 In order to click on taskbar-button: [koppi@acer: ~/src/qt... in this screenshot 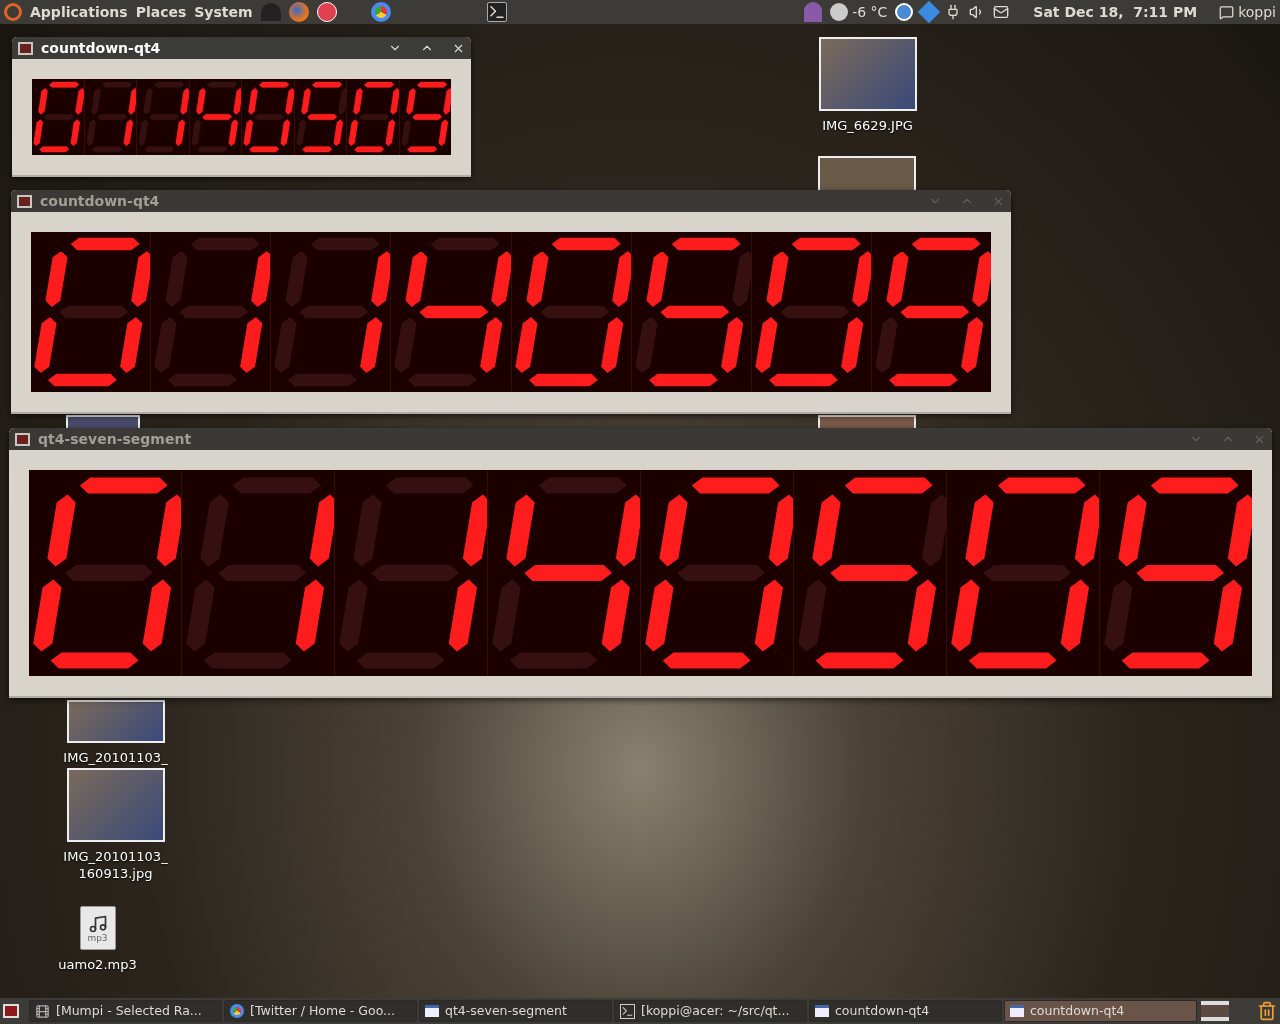, I will do `click(710, 1011)`.